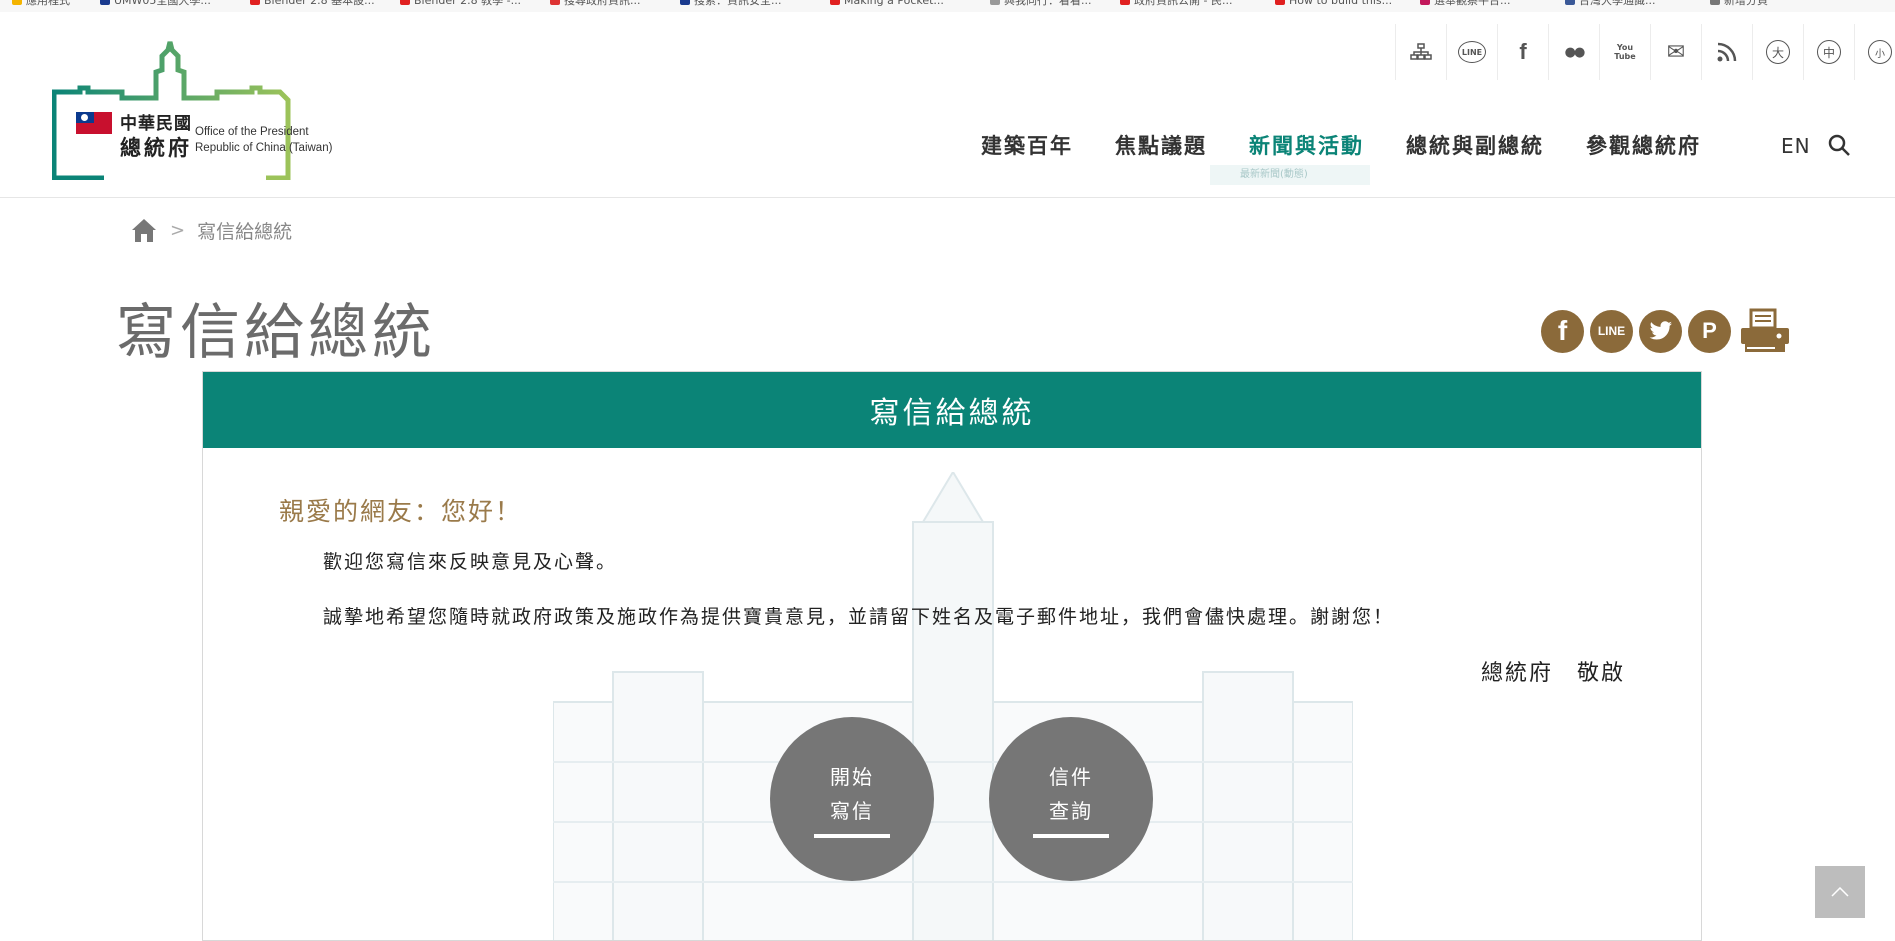 This screenshot has height=941, width=1895. I want to click on font-large-button: 大, so click(1777, 52).